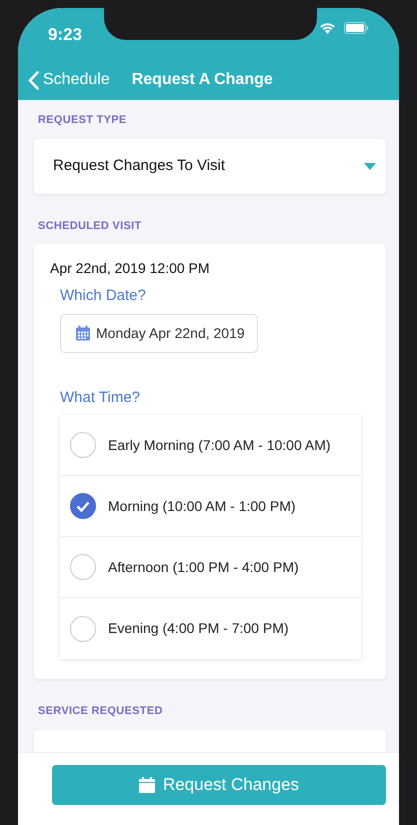  What do you see at coordinates (327, 28) in the screenshot?
I see `wifi-icon` at bounding box center [327, 28].